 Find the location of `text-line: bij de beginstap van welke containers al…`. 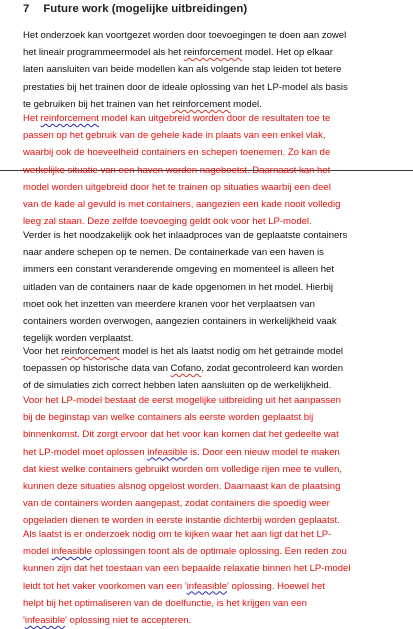

text-line: bij de beginstap van welke containers al… is located at coordinates (209, 417).